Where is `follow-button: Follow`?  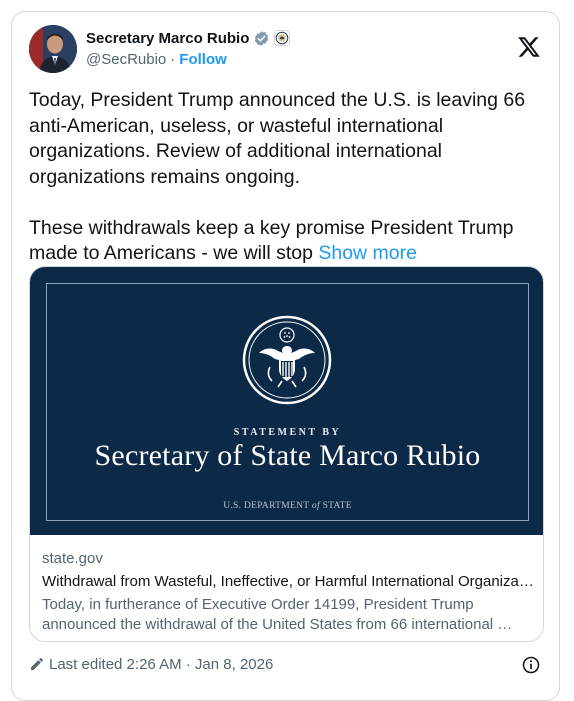 follow-button: Follow is located at coordinates (203, 59).